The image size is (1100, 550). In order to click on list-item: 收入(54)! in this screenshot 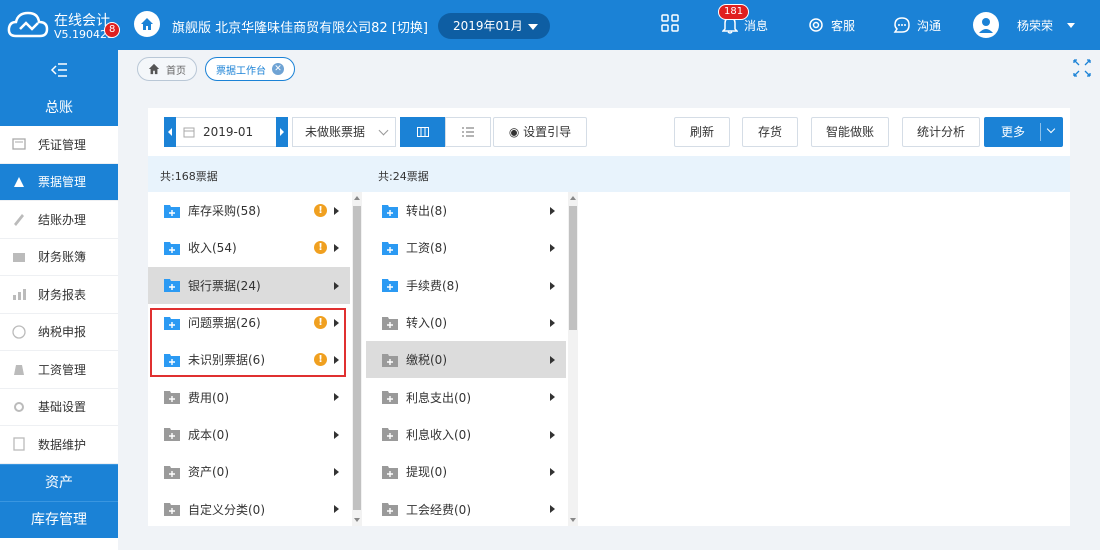, I will do `click(249, 247)`.